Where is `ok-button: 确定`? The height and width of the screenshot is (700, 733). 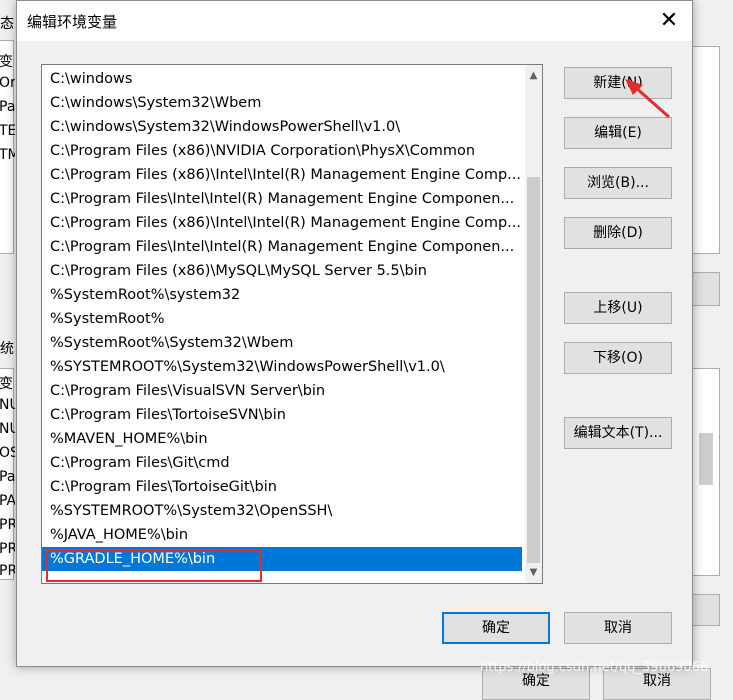 ok-button: 确定 is located at coordinates (496, 628).